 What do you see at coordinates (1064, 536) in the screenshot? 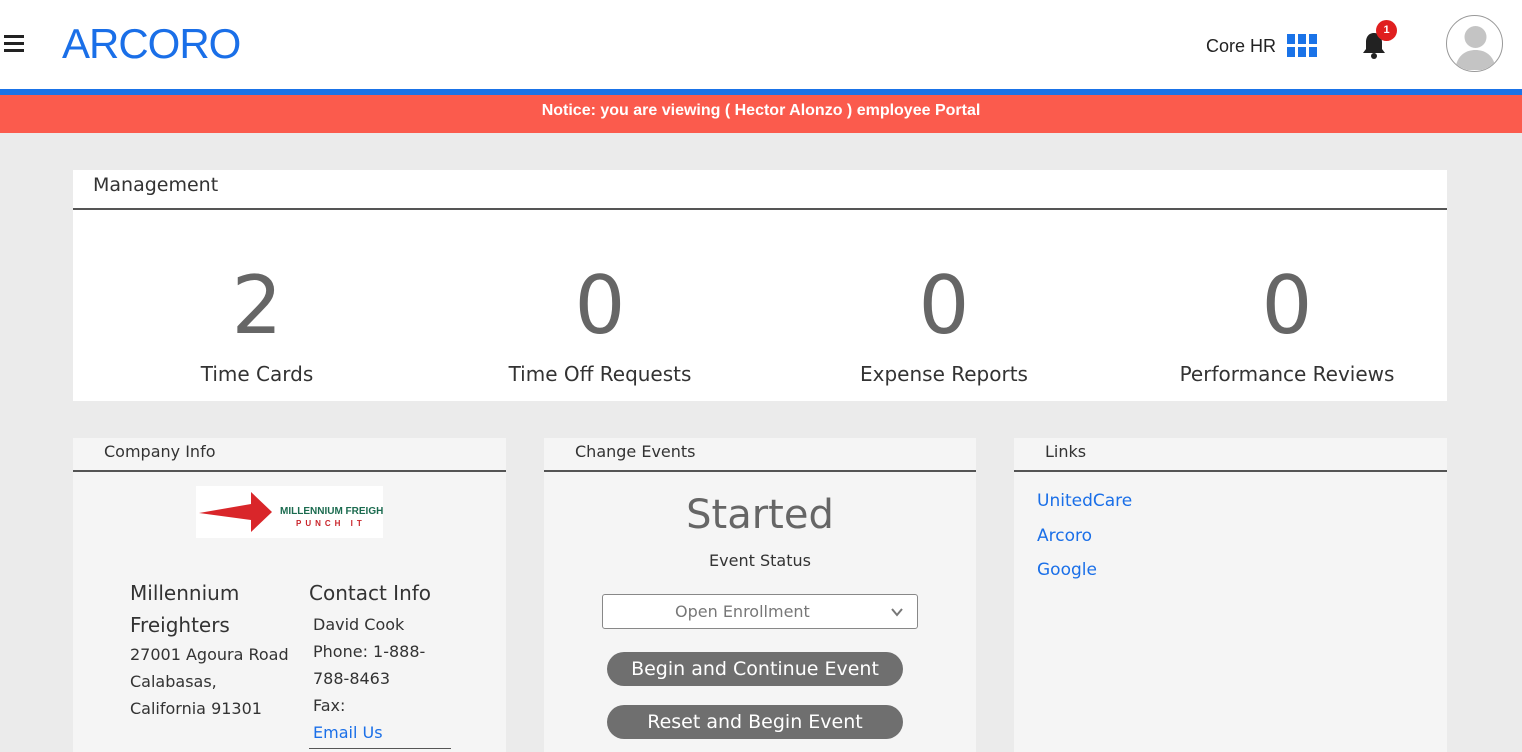
I see `link-arcoro: Arcoro` at bounding box center [1064, 536].